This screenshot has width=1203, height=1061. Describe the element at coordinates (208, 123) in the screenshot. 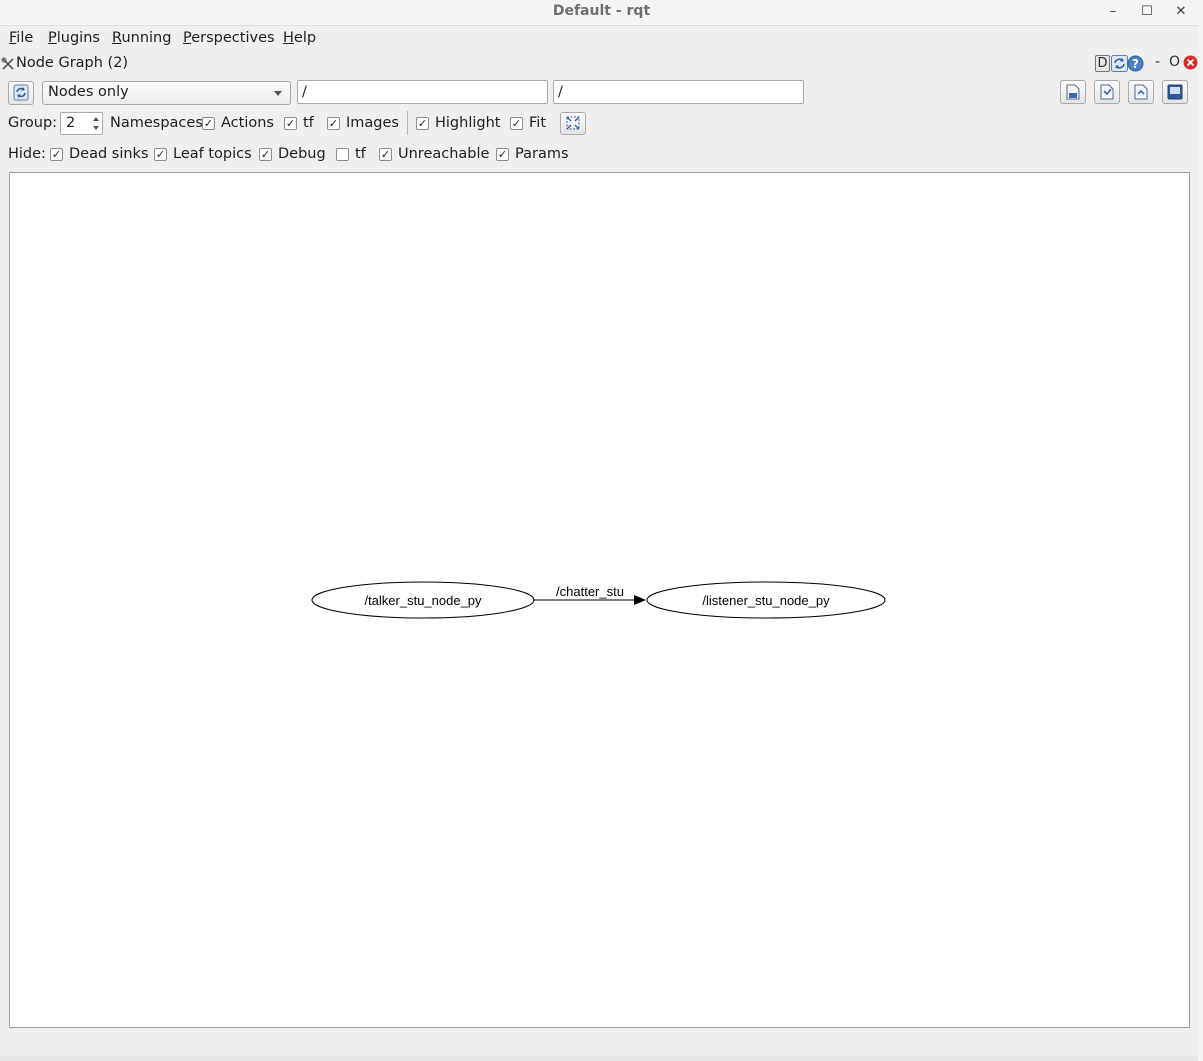

I see `actions-checkbox: ✓` at that location.